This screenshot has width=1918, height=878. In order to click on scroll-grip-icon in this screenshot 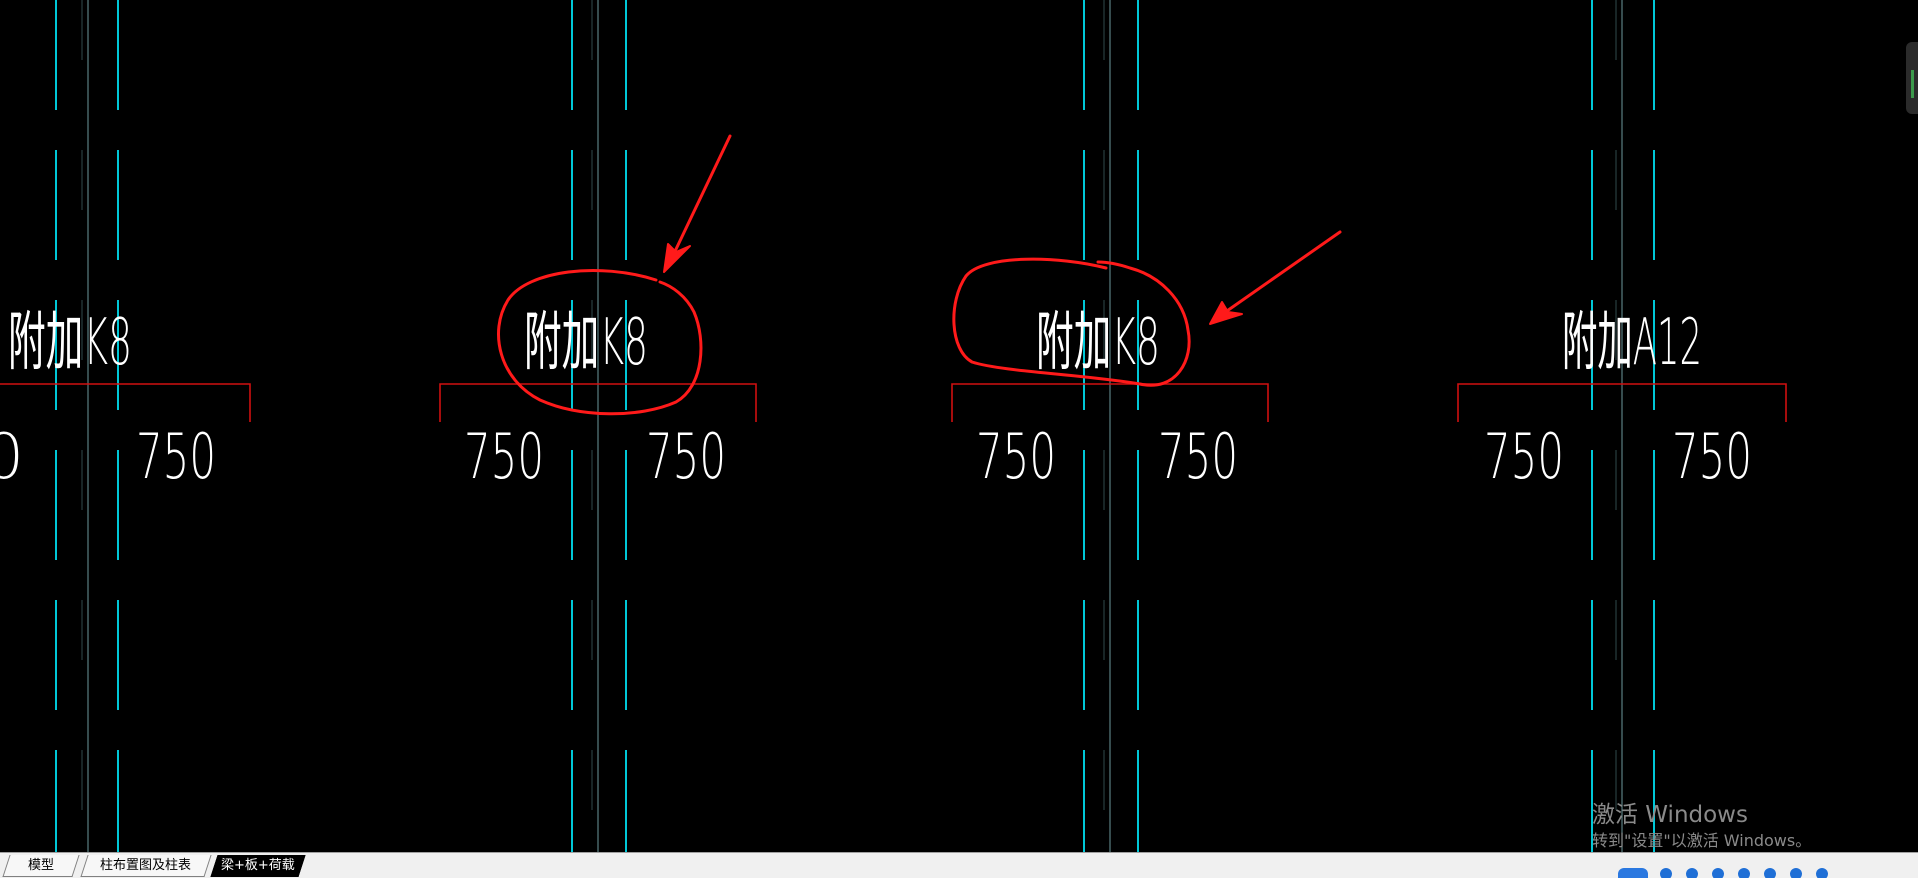, I will do `click(1912, 78)`.